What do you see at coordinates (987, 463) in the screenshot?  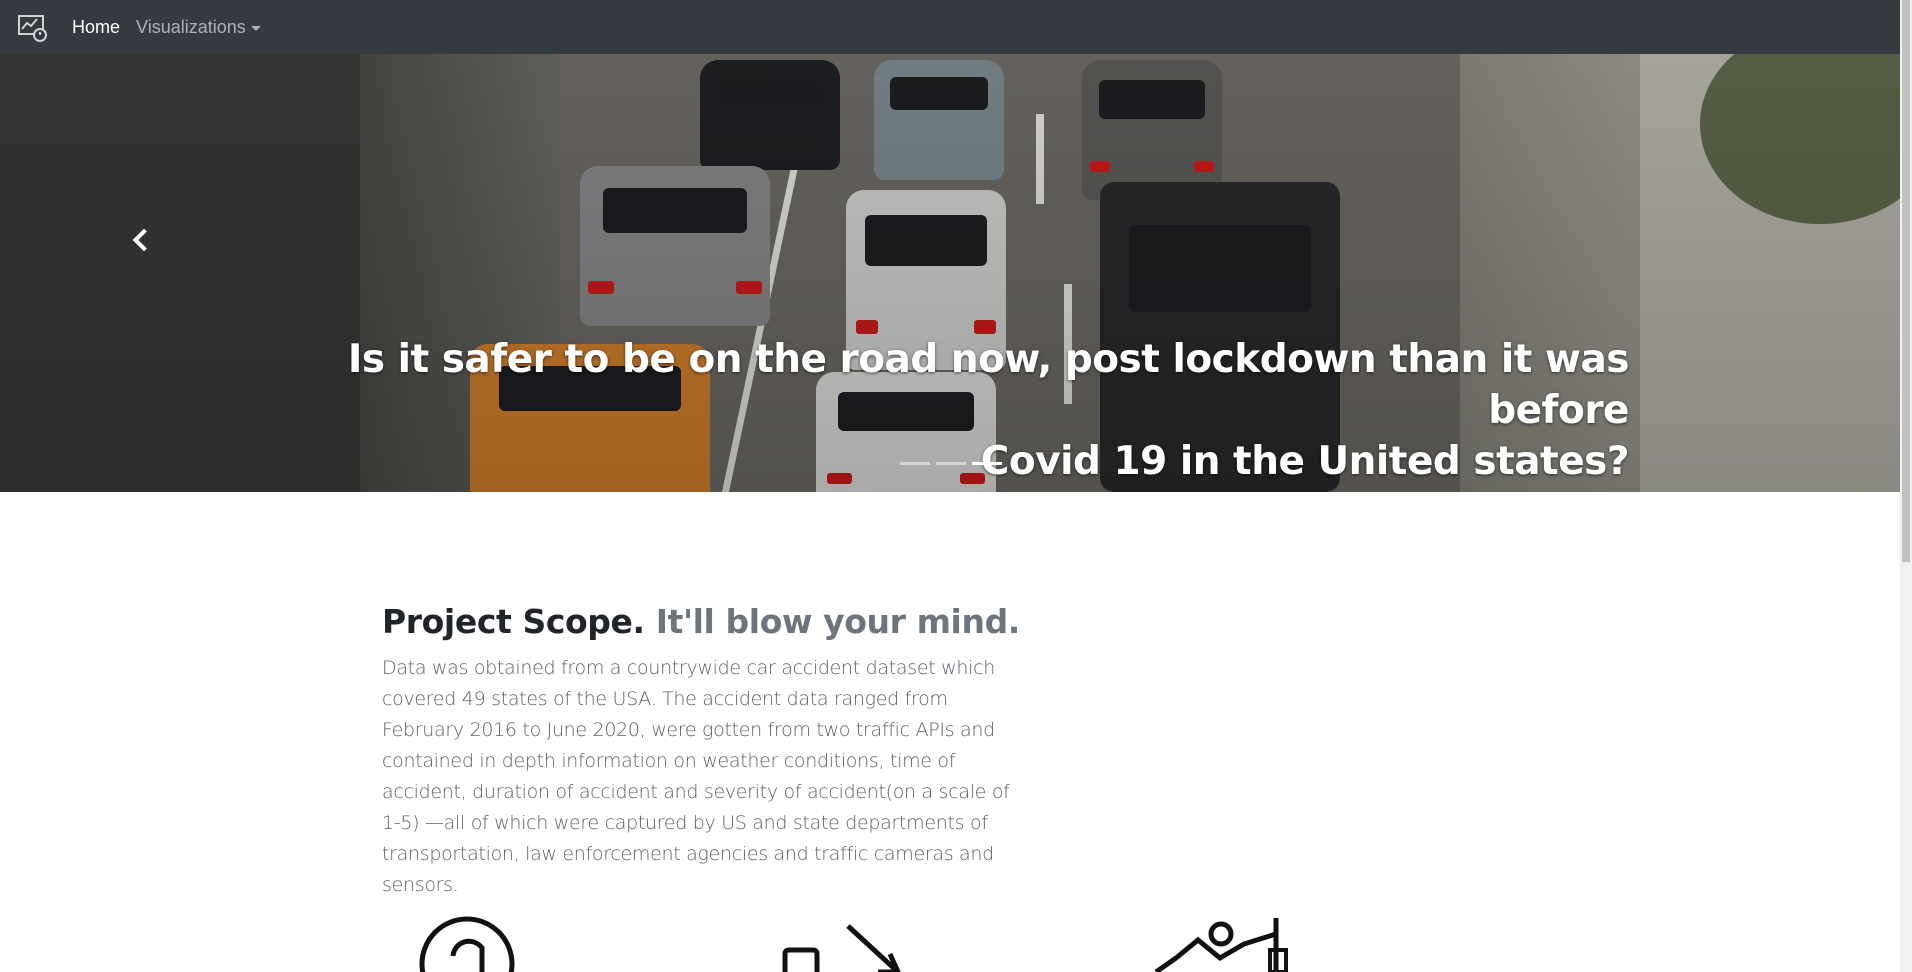 I see `carousel-indicator-active` at bounding box center [987, 463].